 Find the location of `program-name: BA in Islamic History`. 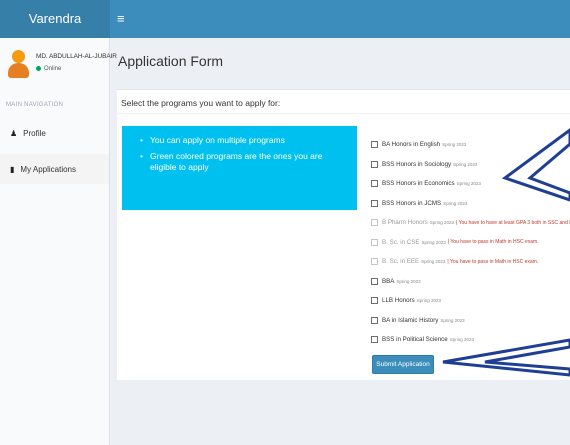

program-name: BA in Islamic History is located at coordinates (410, 320).